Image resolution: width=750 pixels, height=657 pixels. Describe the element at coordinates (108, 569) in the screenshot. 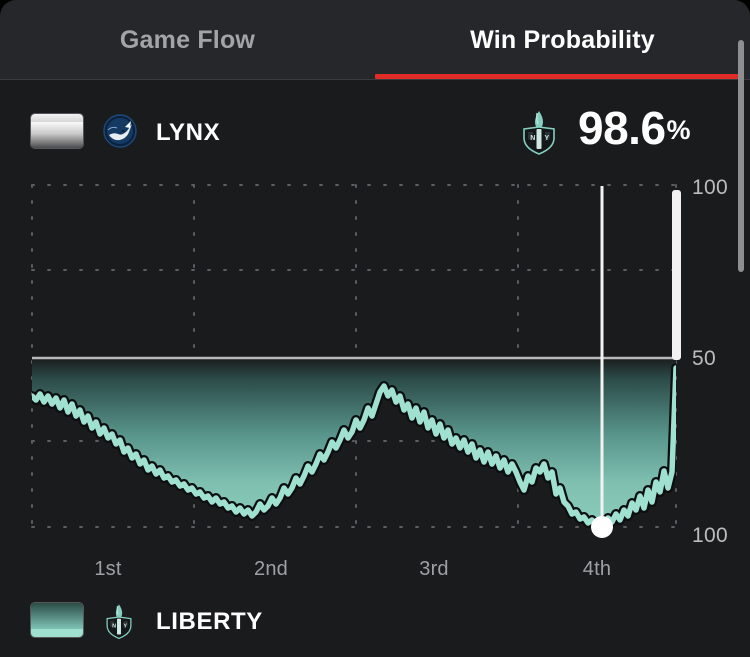

I see `x-axis-label-q1: 1st` at that location.